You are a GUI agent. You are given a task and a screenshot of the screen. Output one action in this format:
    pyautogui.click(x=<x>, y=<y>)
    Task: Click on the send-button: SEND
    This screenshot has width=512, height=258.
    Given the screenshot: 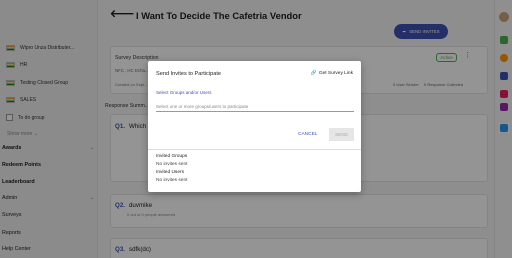 What is the action you would take?
    pyautogui.click(x=341, y=134)
    